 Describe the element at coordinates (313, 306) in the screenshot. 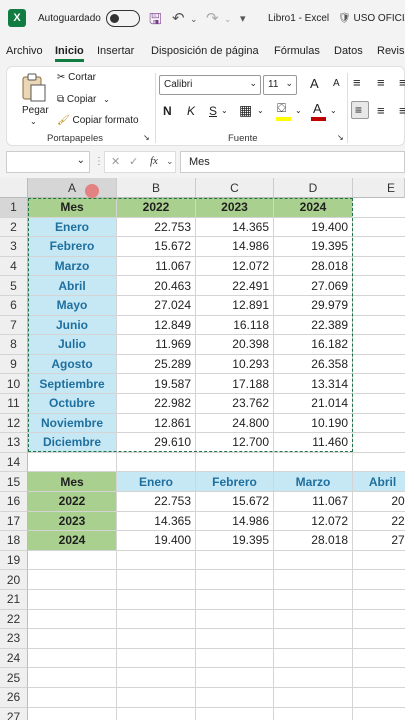

I see `table1-value-cell: 29.979` at that location.